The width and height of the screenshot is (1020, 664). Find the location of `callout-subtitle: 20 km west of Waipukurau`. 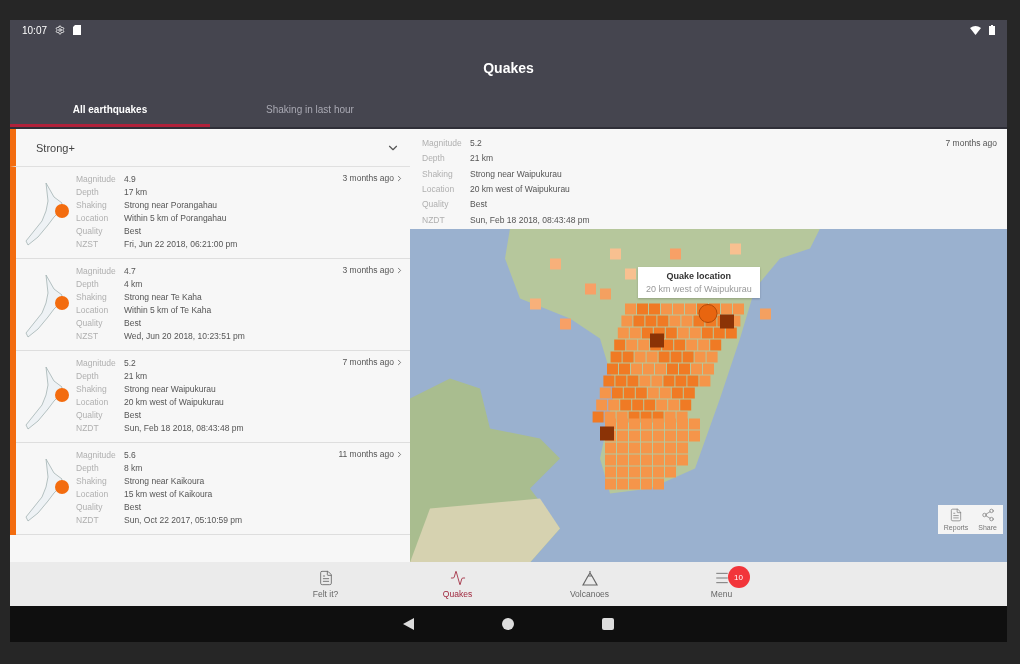

callout-subtitle: 20 km west of Waipukurau is located at coordinates (699, 289).